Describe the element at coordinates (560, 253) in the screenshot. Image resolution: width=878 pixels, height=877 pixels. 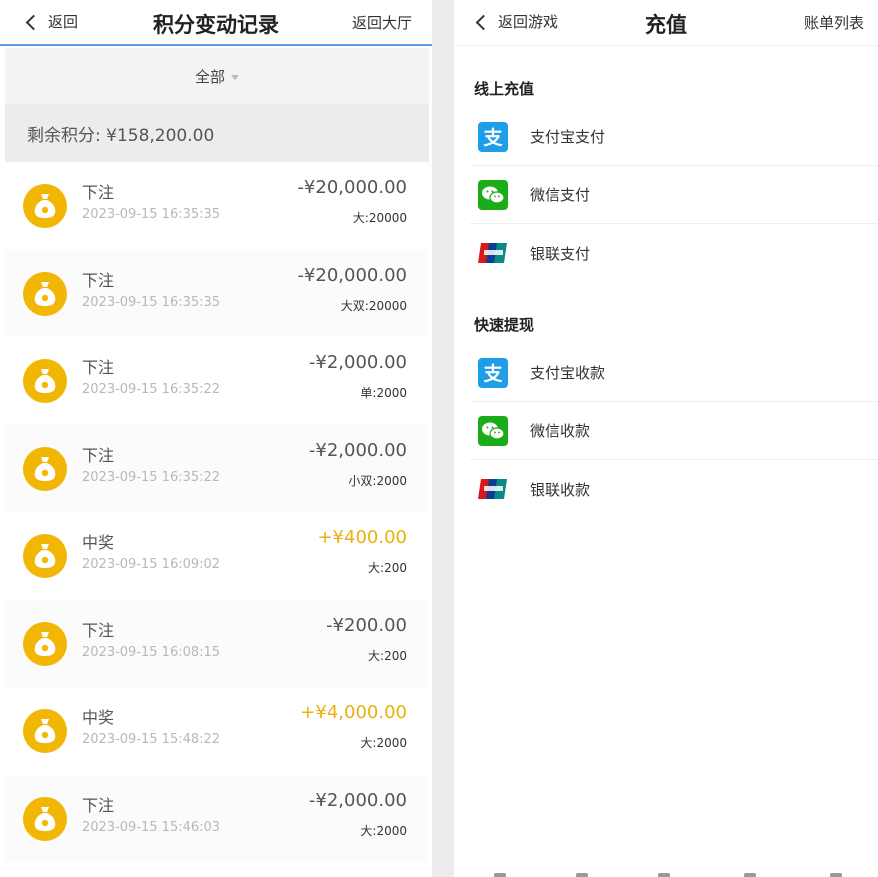
I see `payment-method-label: 银联支付` at that location.